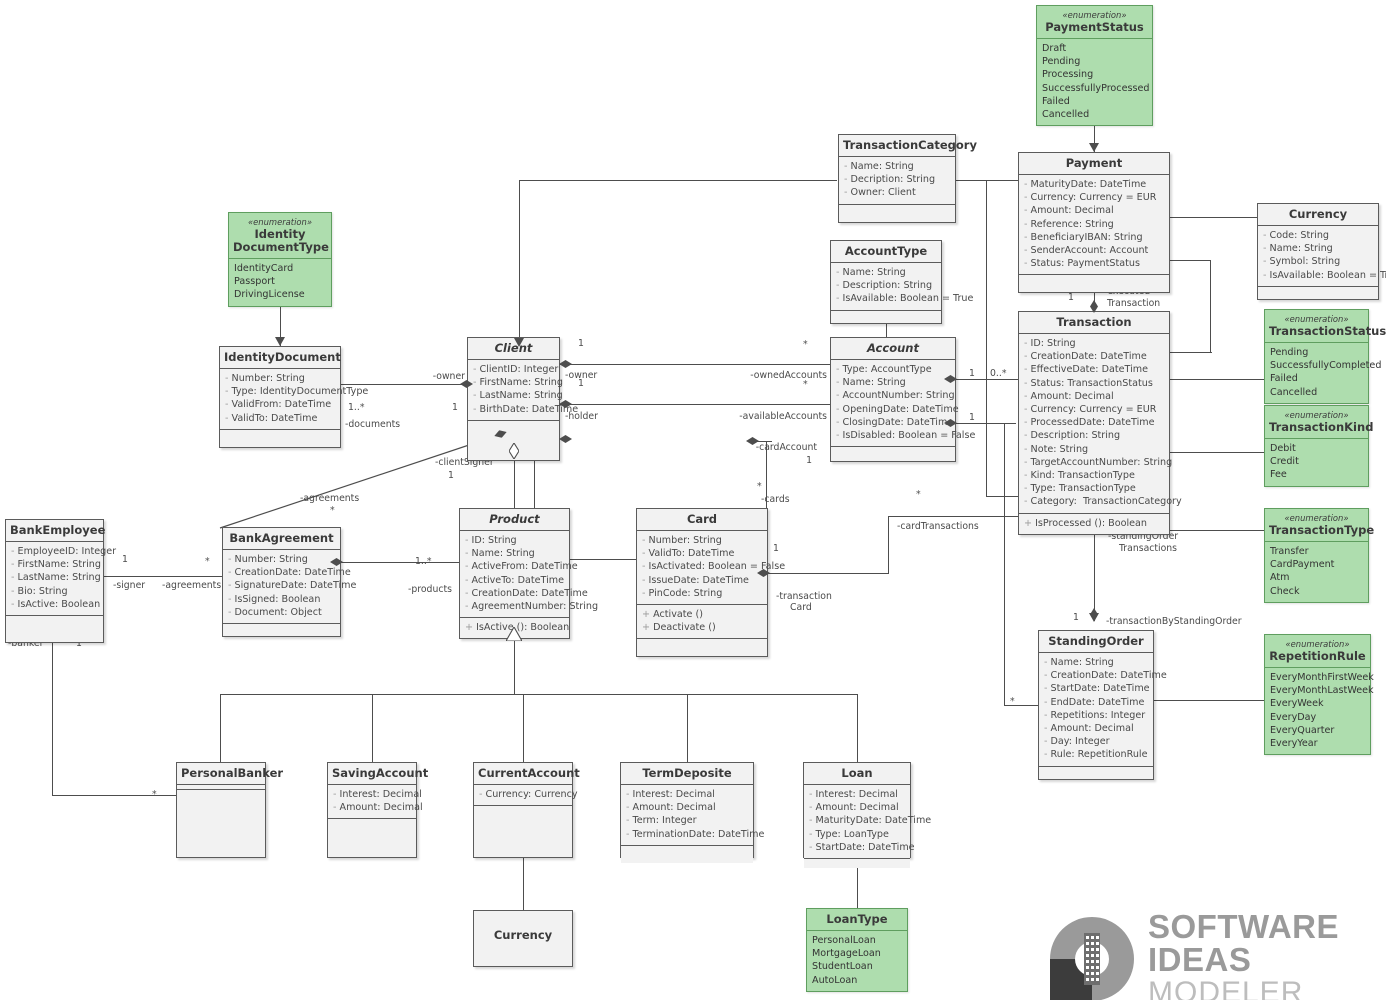 This screenshot has width=1386, height=1000. I want to click on attribute: - Name: String, so click(1079, 662).